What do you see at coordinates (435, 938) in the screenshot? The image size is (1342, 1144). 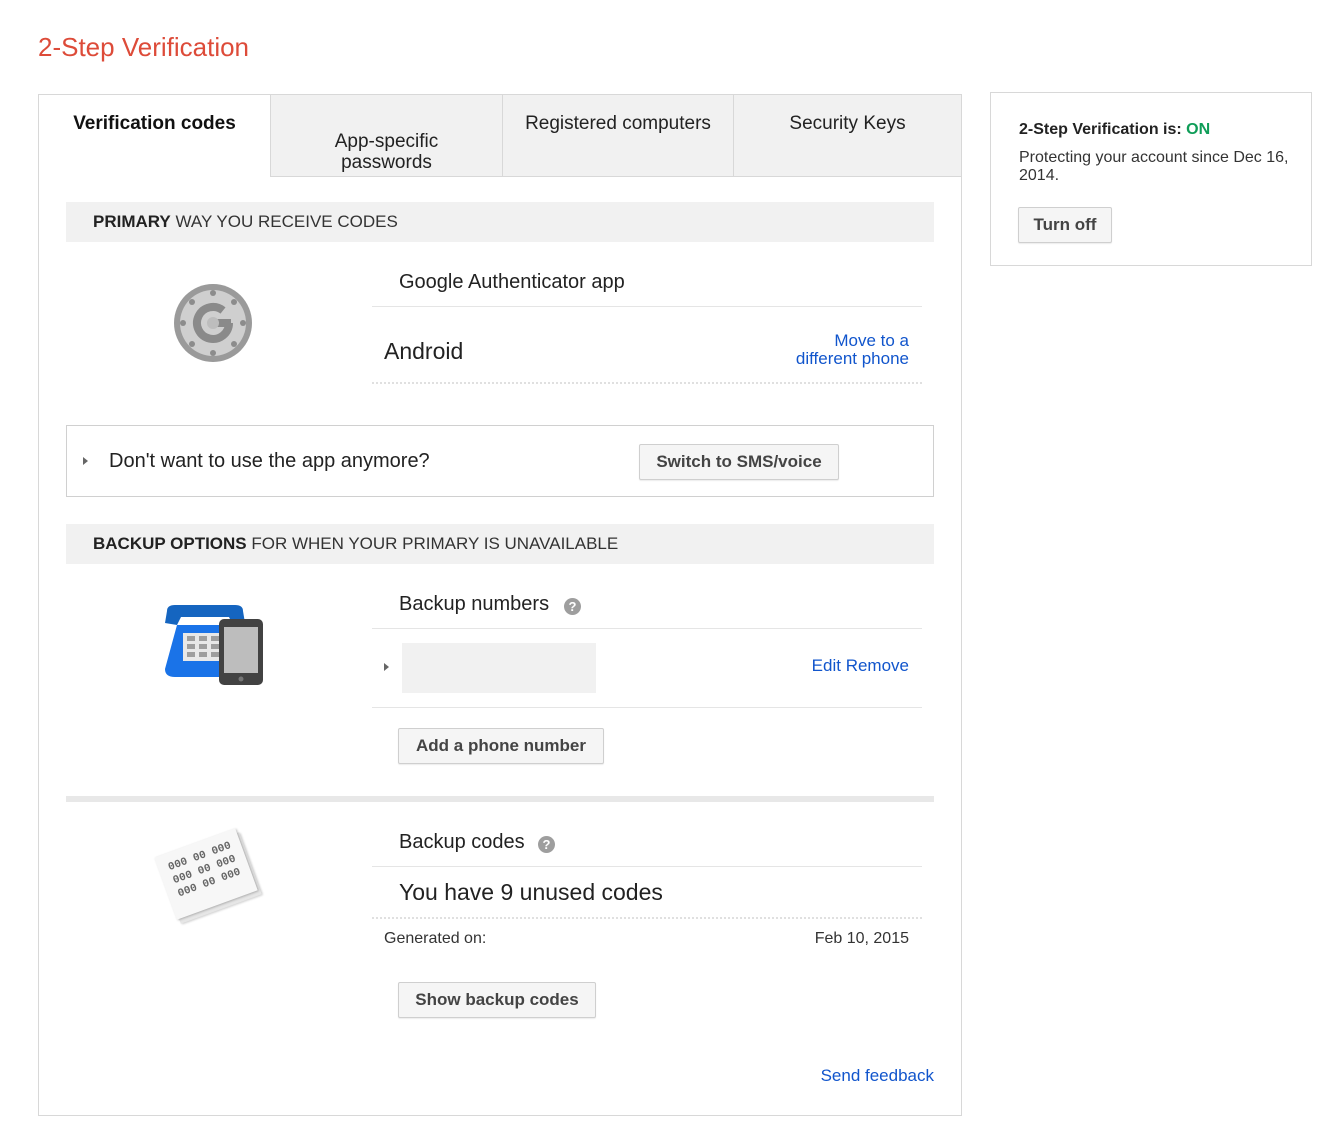 I see `generated-label: Generated on:` at bounding box center [435, 938].